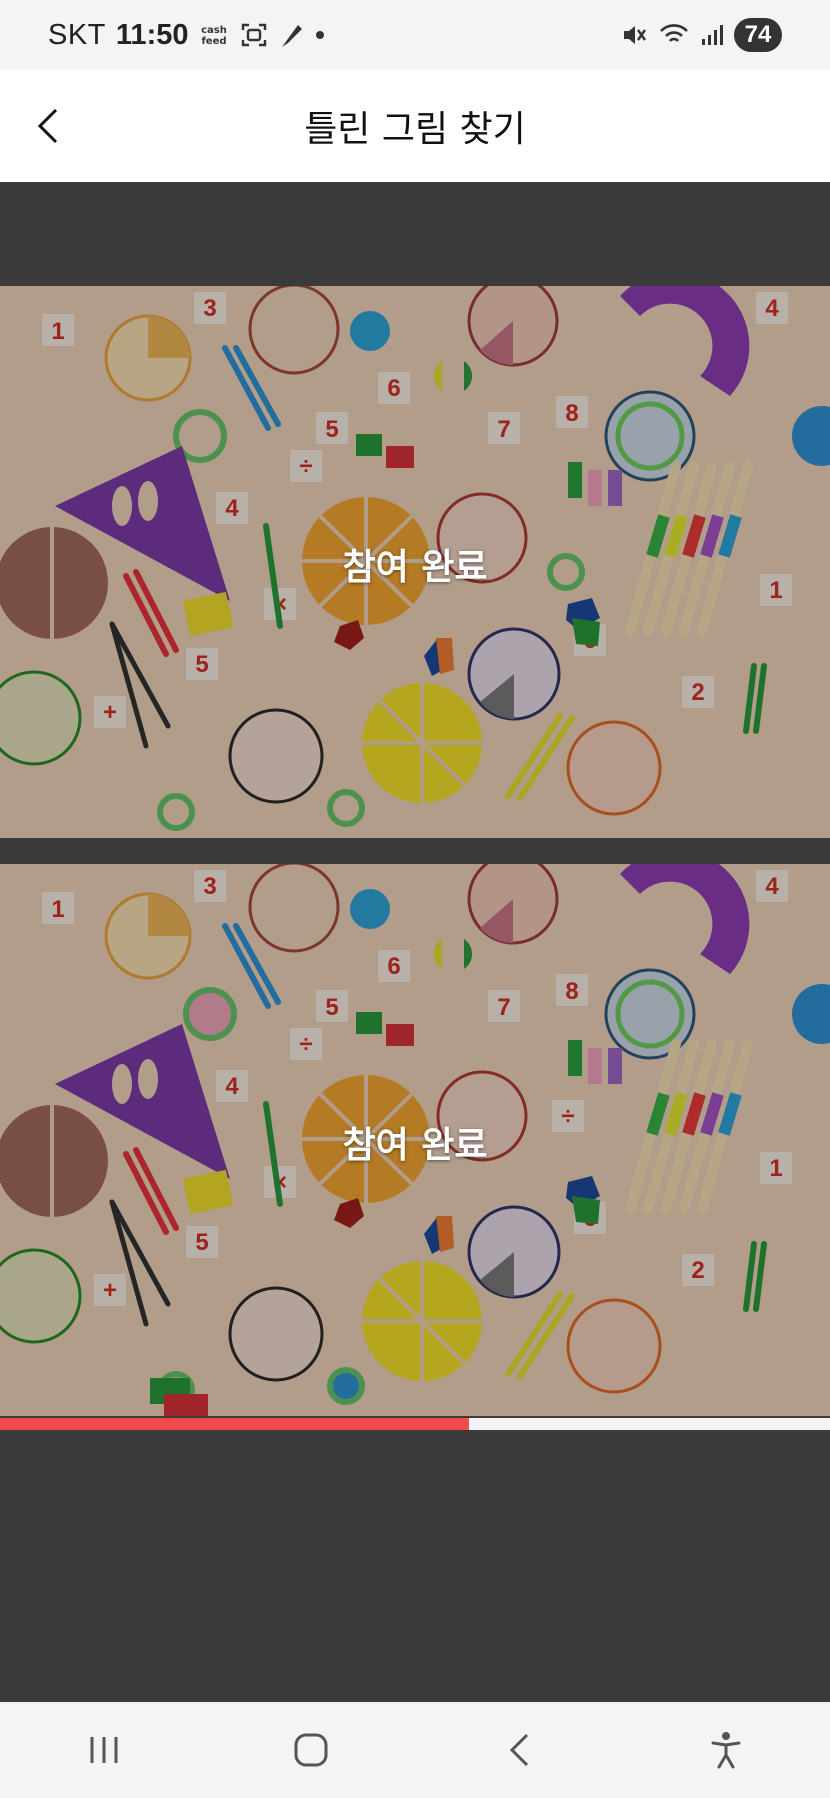 This screenshot has height=1798, width=830. What do you see at coordinates (215, 30) in the screenshot?
I see `svg-text: cash` at bounding box center [215, 30].